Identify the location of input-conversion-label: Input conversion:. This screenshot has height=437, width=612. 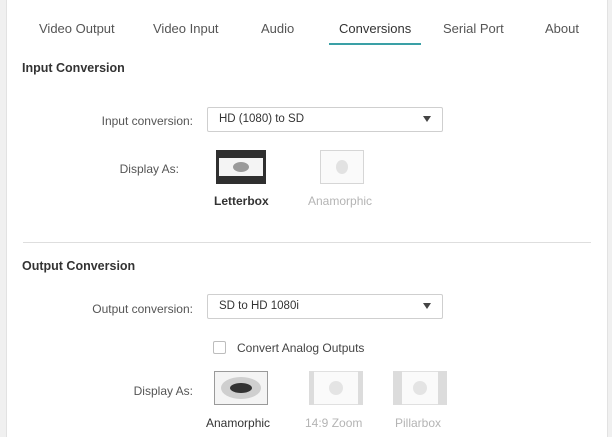
(147, 121).